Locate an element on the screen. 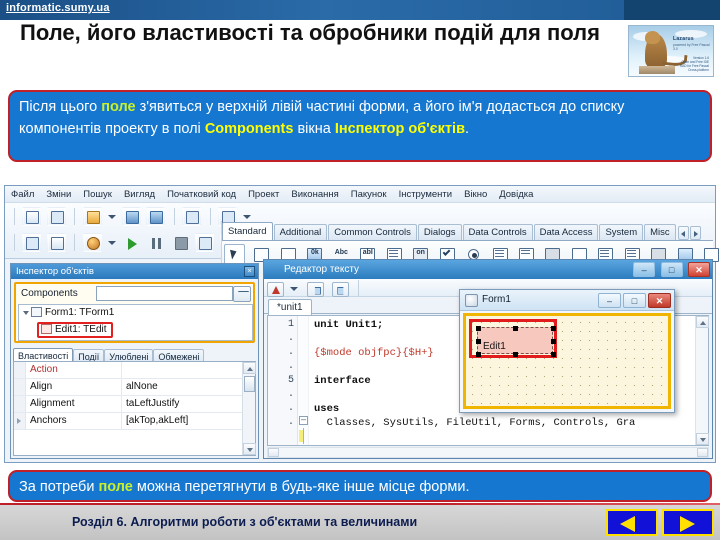 The height and width of the screenshot is (540, 720). components-value-field is located at coordinates (164, 293).